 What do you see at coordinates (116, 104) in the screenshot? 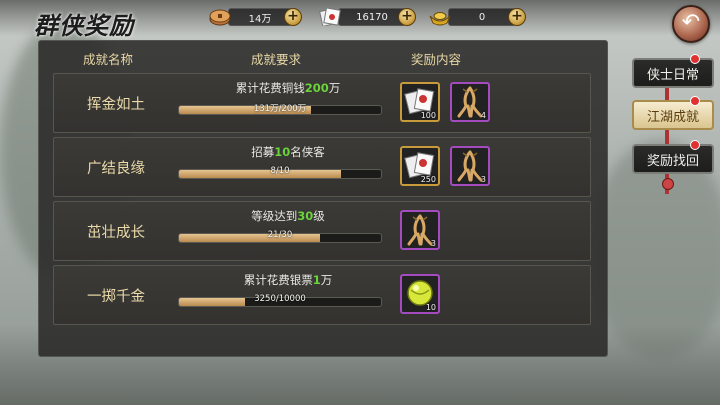
I see `achievement-name: 挥金如土` at bounding box center [116, 104].